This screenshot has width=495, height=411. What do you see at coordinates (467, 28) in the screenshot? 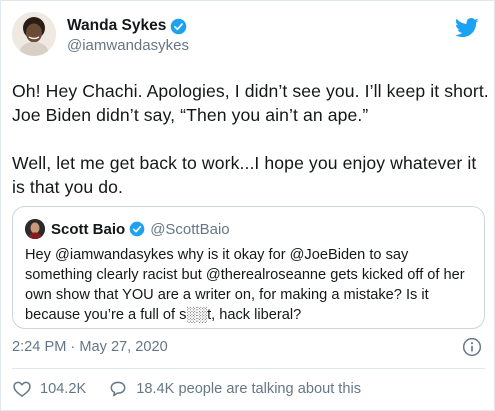
I see `twitter-bird-icon` at bounding box center [467, 28].